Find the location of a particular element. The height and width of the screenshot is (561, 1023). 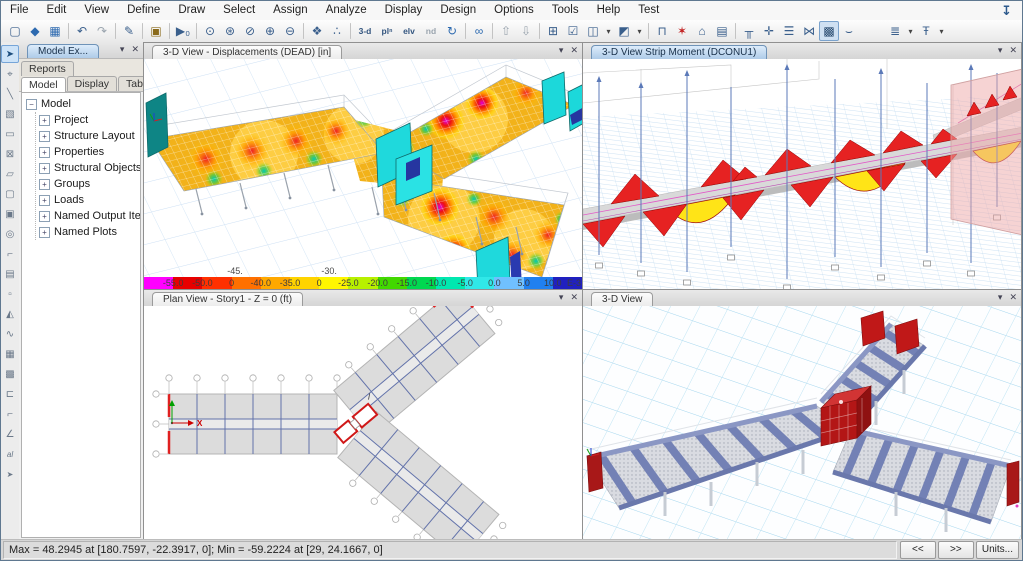

menu-view: View is located at coordinates (96, 10).